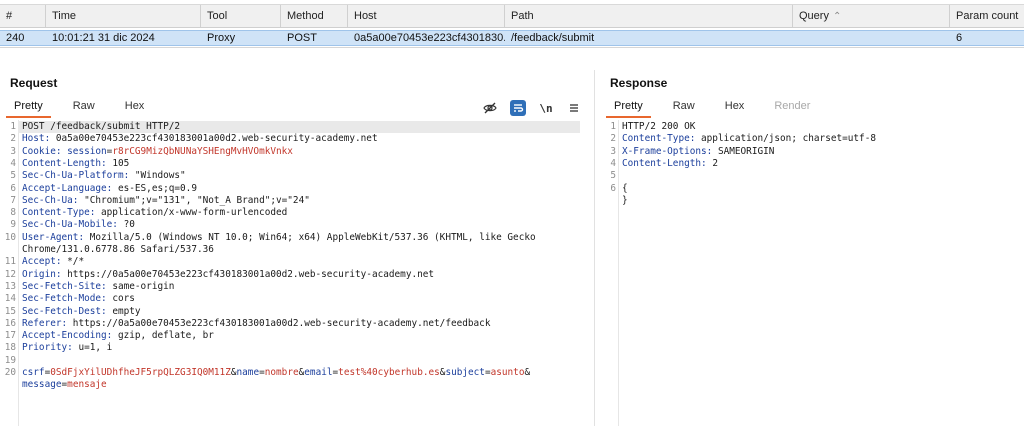  What do you see at coordinates (639, 83) in the screenshot?
I see `response-title: Response` at bounding box center [639, 83].